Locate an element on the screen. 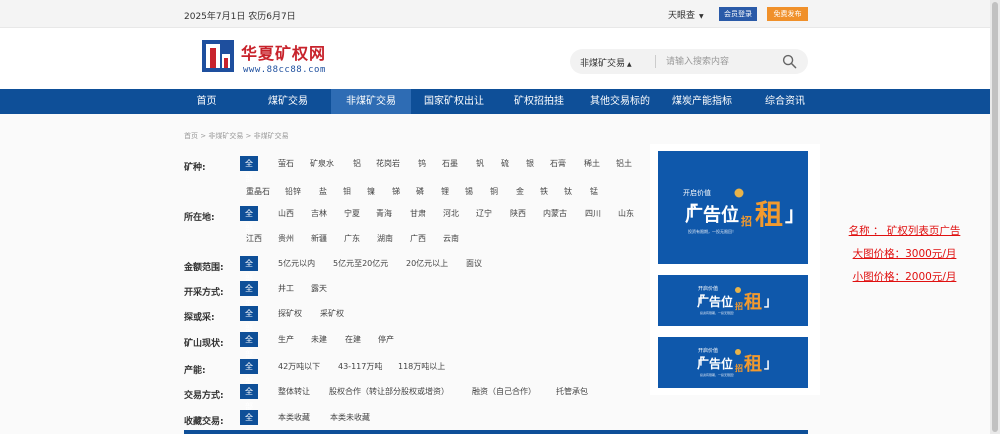 The image size is (1000, 434). search-icon is located at coordinates (789, 61).